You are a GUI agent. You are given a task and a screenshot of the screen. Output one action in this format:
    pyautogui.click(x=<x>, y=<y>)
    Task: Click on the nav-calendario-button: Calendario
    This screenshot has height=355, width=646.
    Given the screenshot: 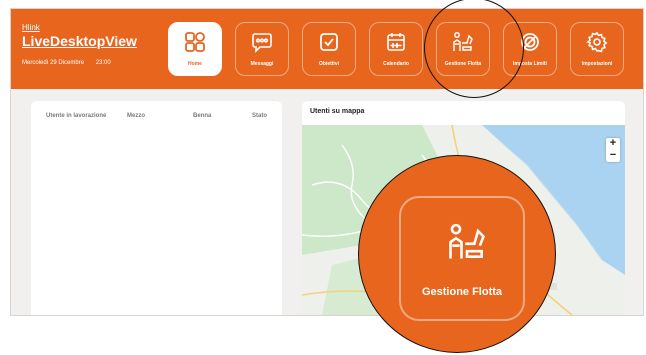 What is the action you would take?
    pyautogui.click(x=396, y=49)
    